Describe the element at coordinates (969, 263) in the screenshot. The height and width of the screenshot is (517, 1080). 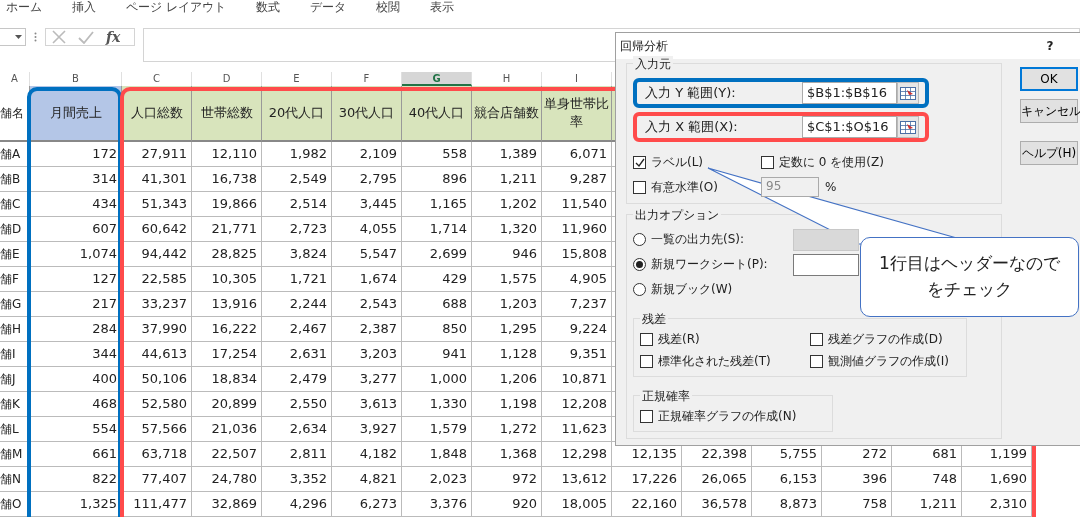
I see `callout-text: 1行目はヘッダーなので` at that location.